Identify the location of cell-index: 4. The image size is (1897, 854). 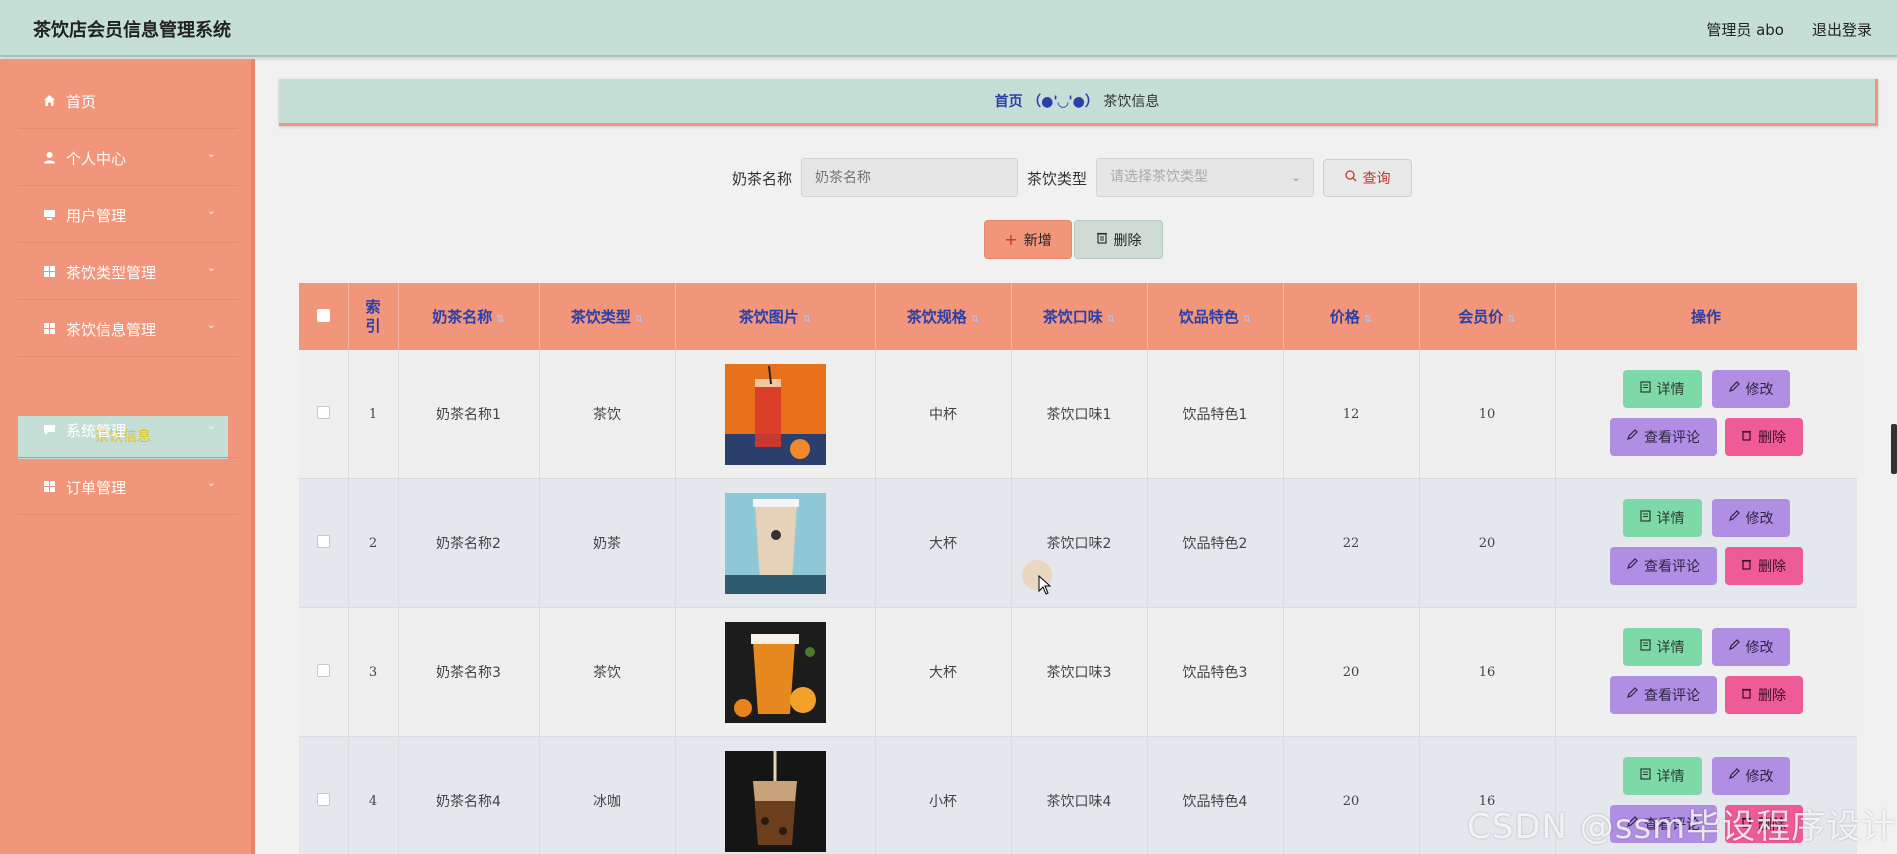
(373, 795).